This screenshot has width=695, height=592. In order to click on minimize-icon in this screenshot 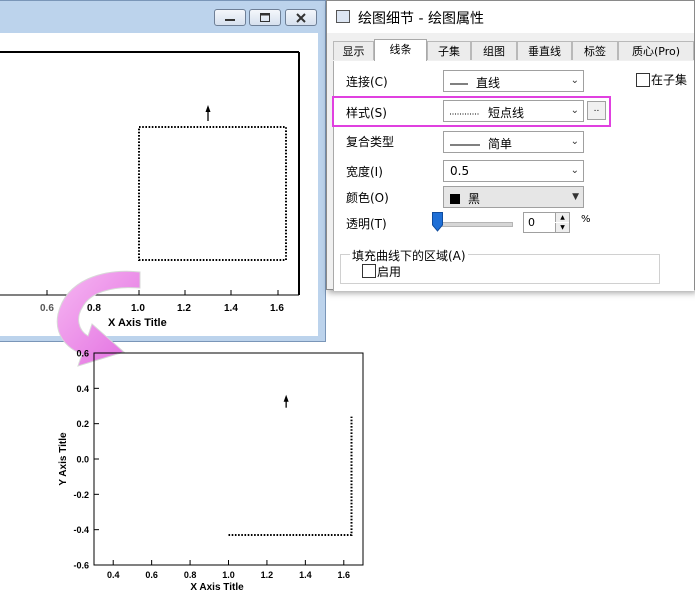, I will do `click(230, 17)`.